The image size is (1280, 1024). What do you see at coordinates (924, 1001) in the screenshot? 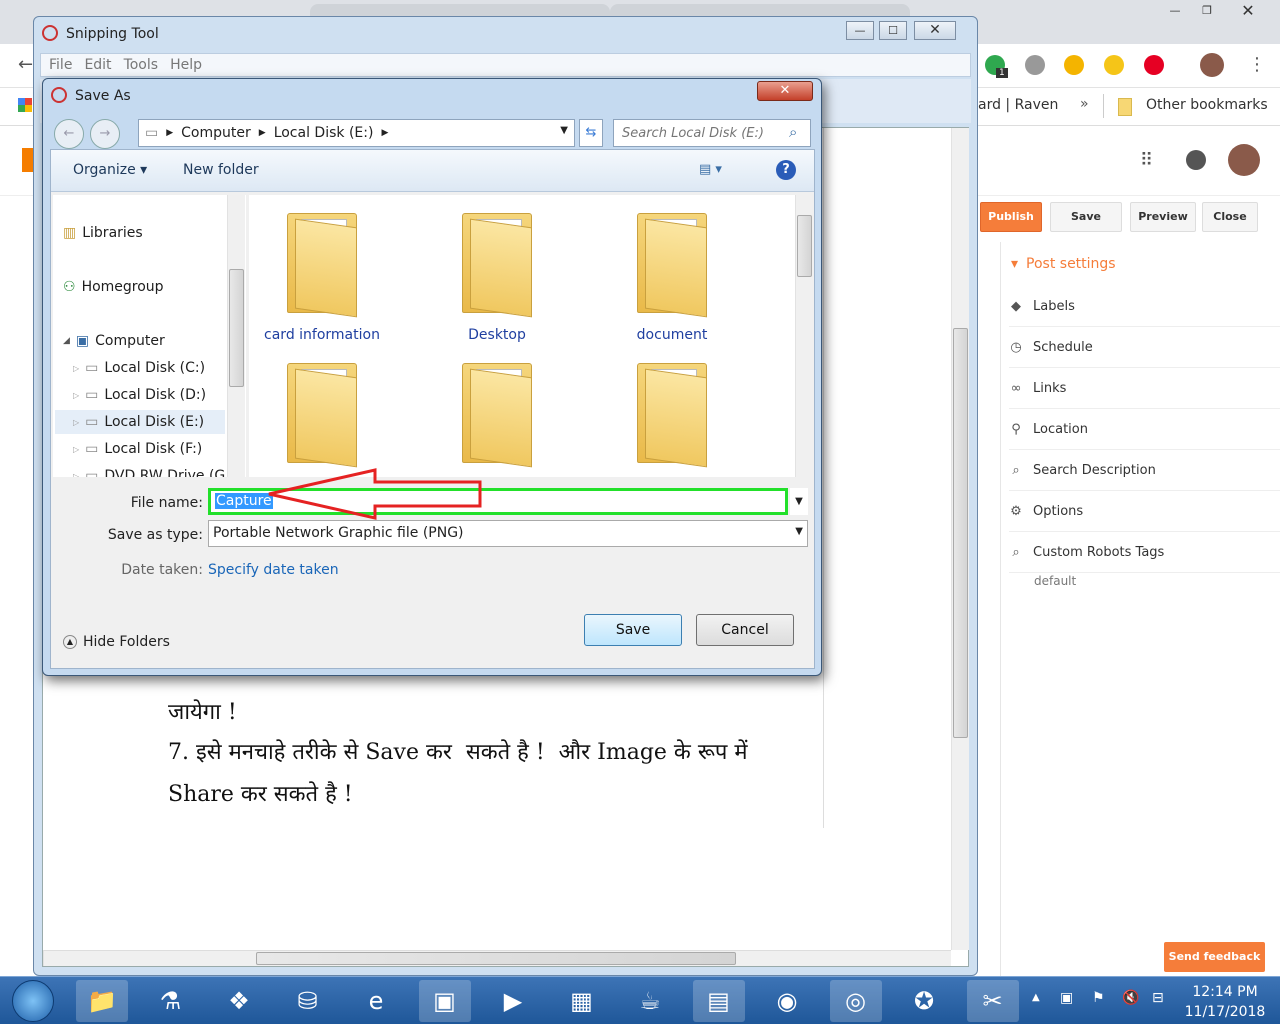
I see `app-icon: ✪` at bounding box center [924, 1001].